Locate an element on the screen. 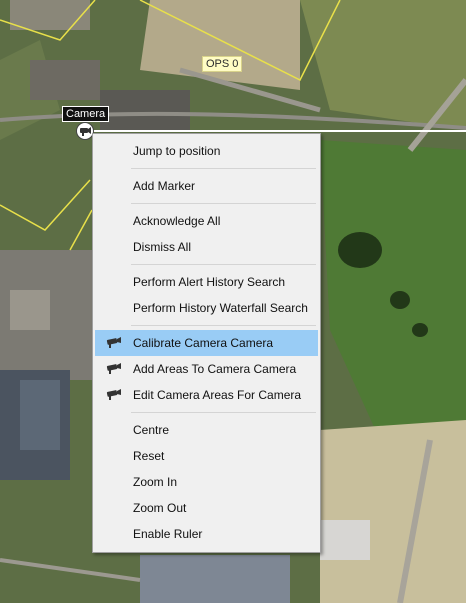  menu-item-enable-ruler: Enable Ruler is located at coordinates (206, 534).